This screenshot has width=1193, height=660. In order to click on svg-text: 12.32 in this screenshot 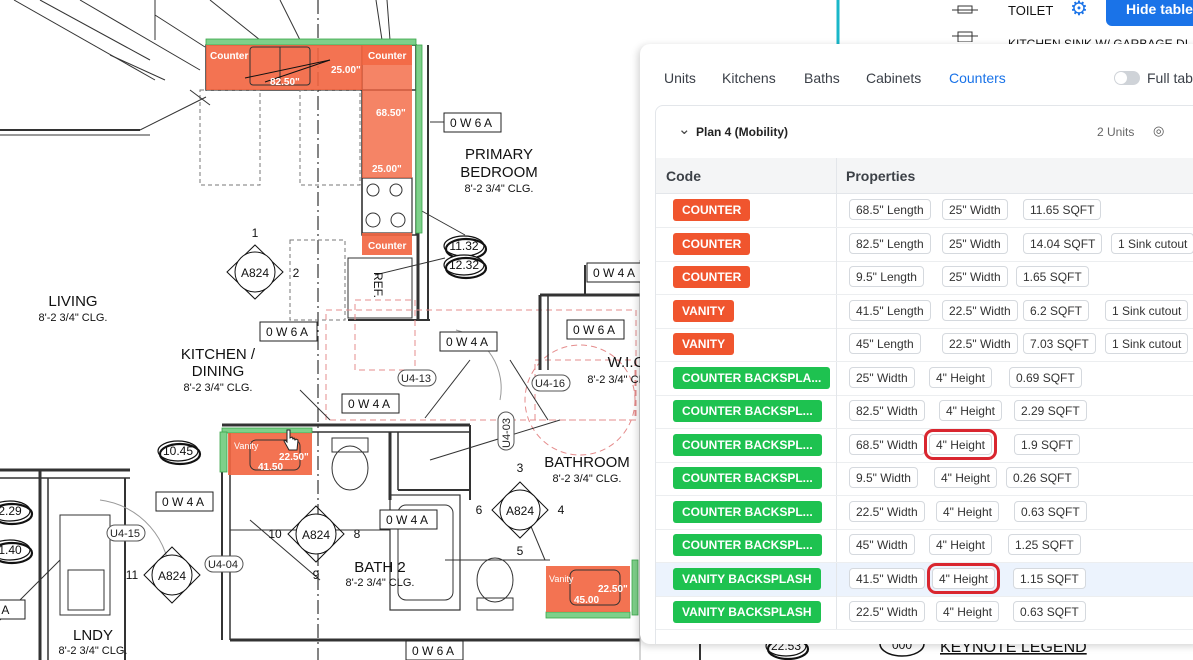, I will do `click(464, 265)`.